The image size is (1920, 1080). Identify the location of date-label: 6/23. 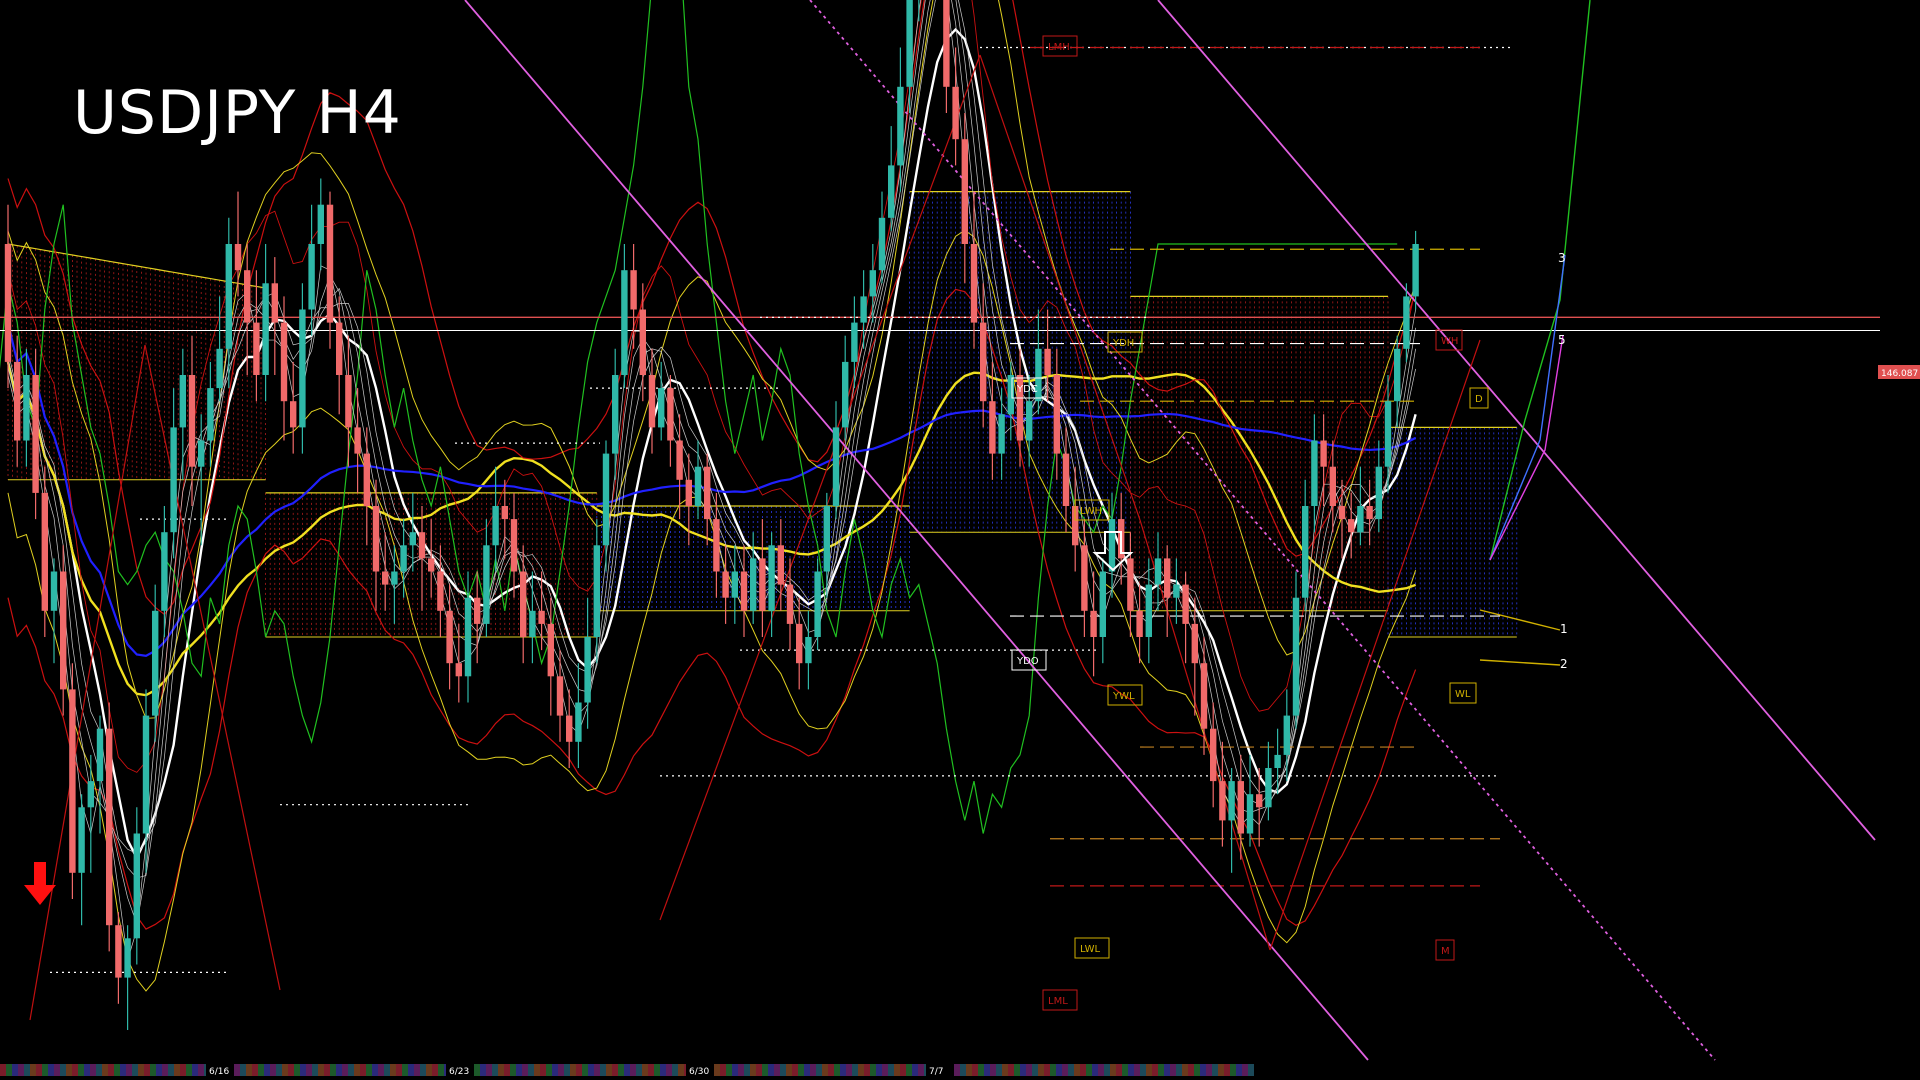
(459, 1072).